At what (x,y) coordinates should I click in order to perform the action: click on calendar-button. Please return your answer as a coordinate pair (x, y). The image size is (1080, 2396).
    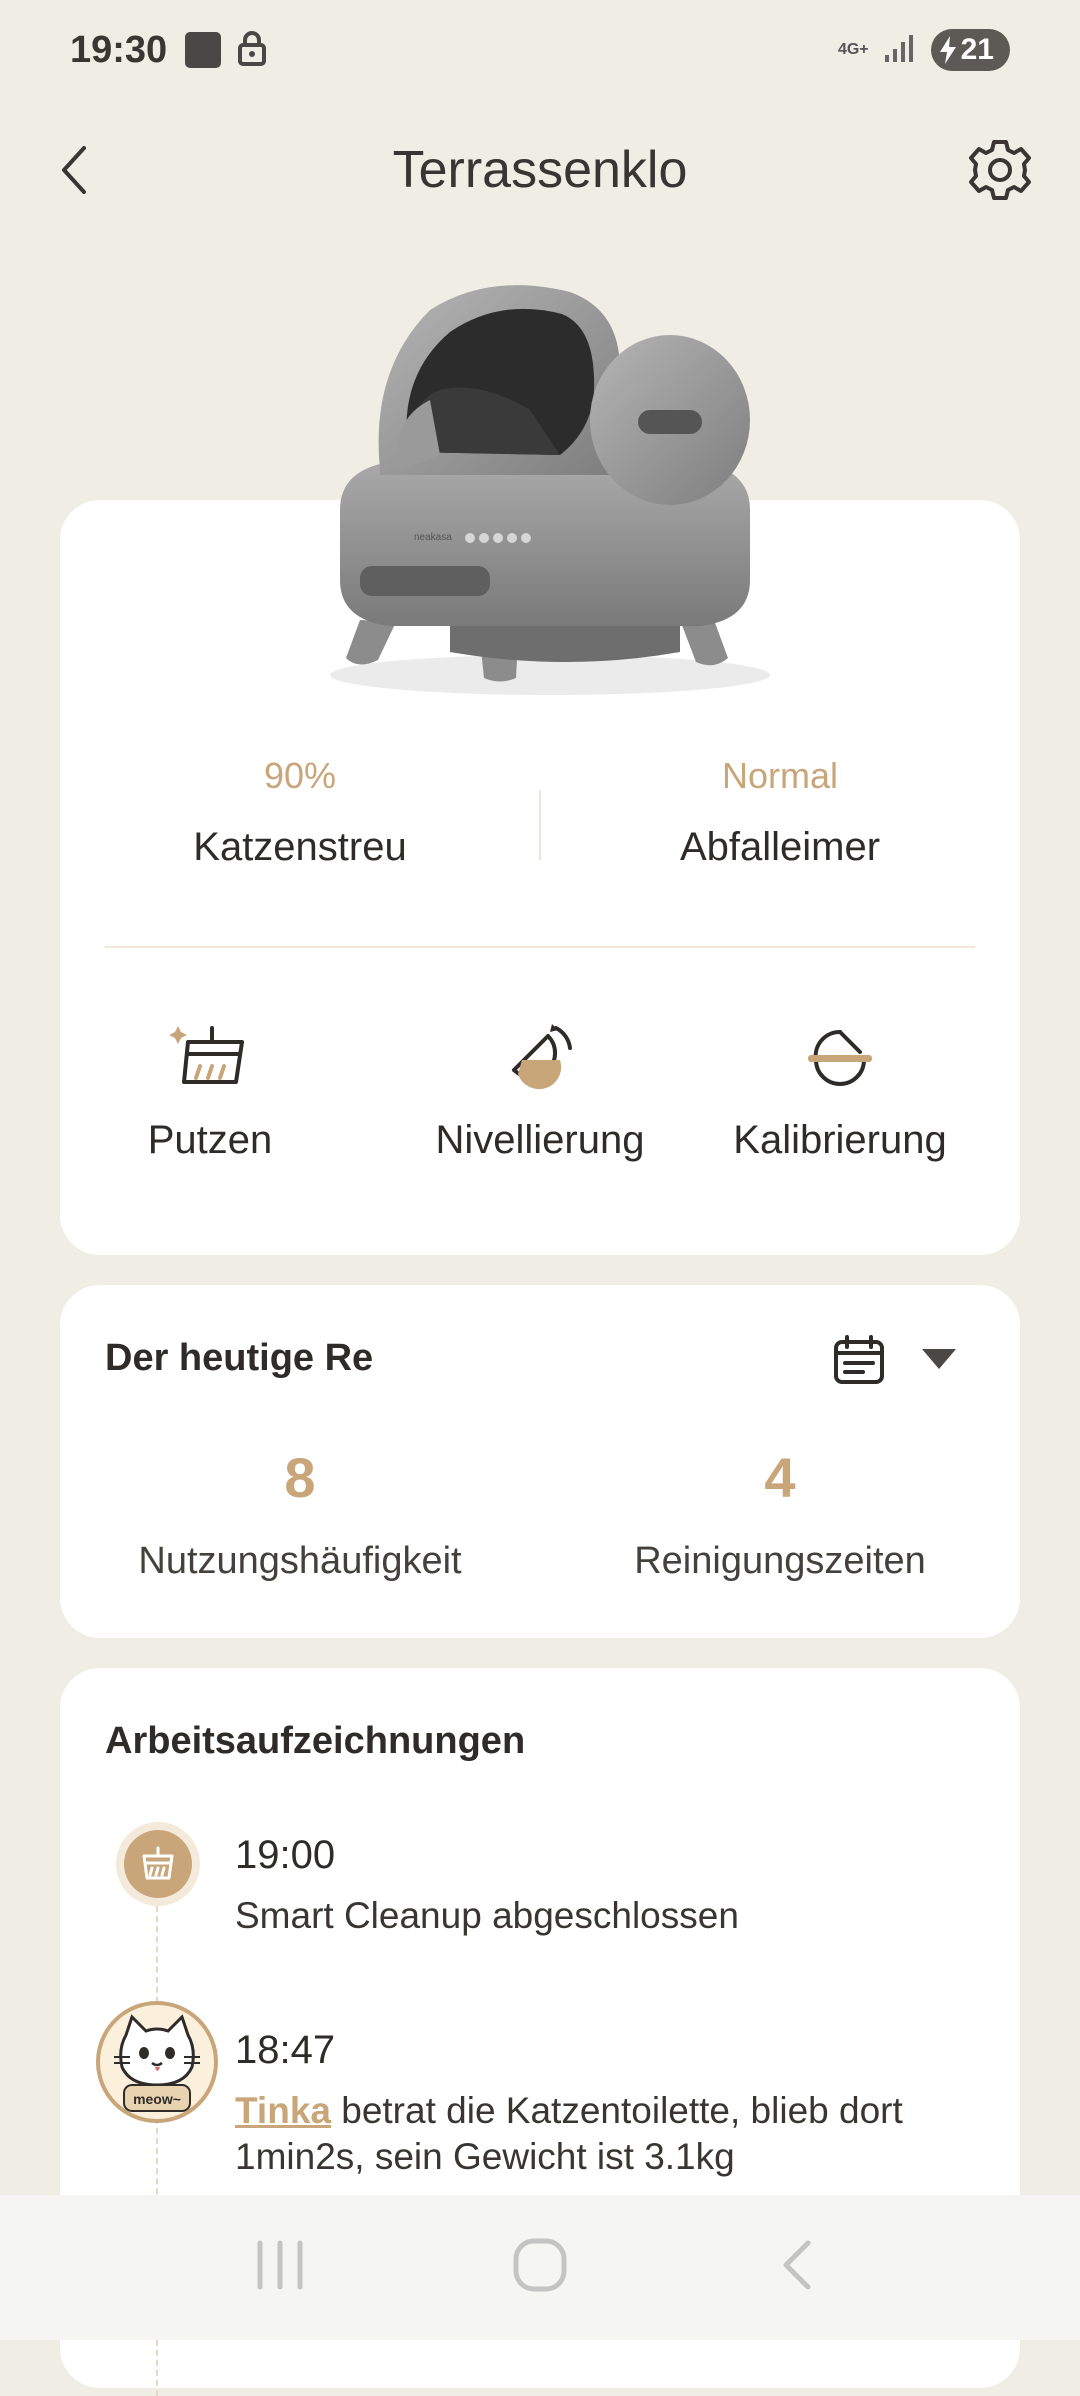
    Looking at the image, I should click on (859, 1362).